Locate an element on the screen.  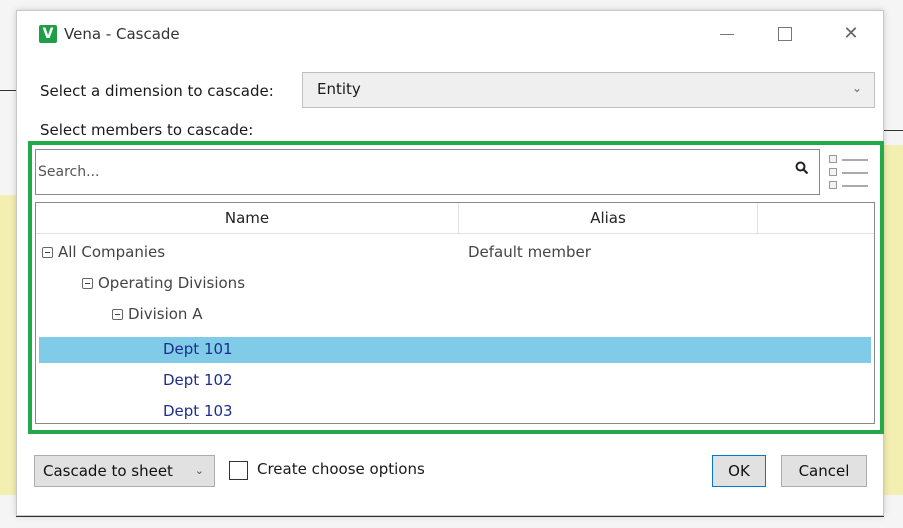
cascade-button-label: Cascade to sheet is located at coordinates (108, 471).